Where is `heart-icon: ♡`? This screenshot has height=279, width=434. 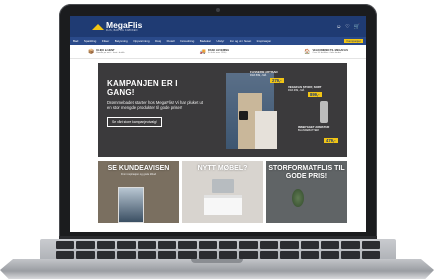
heart-icon: ♡ is located at coordinates (347, 27).